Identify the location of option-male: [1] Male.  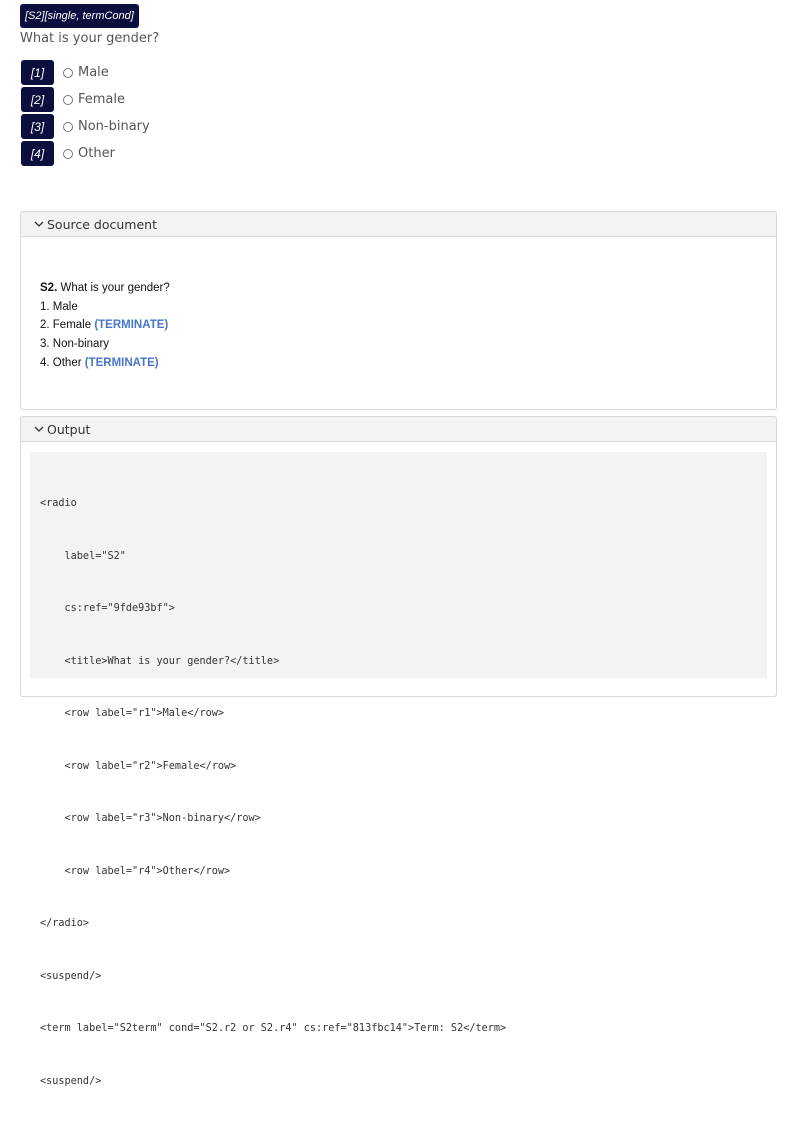
(85, 72).